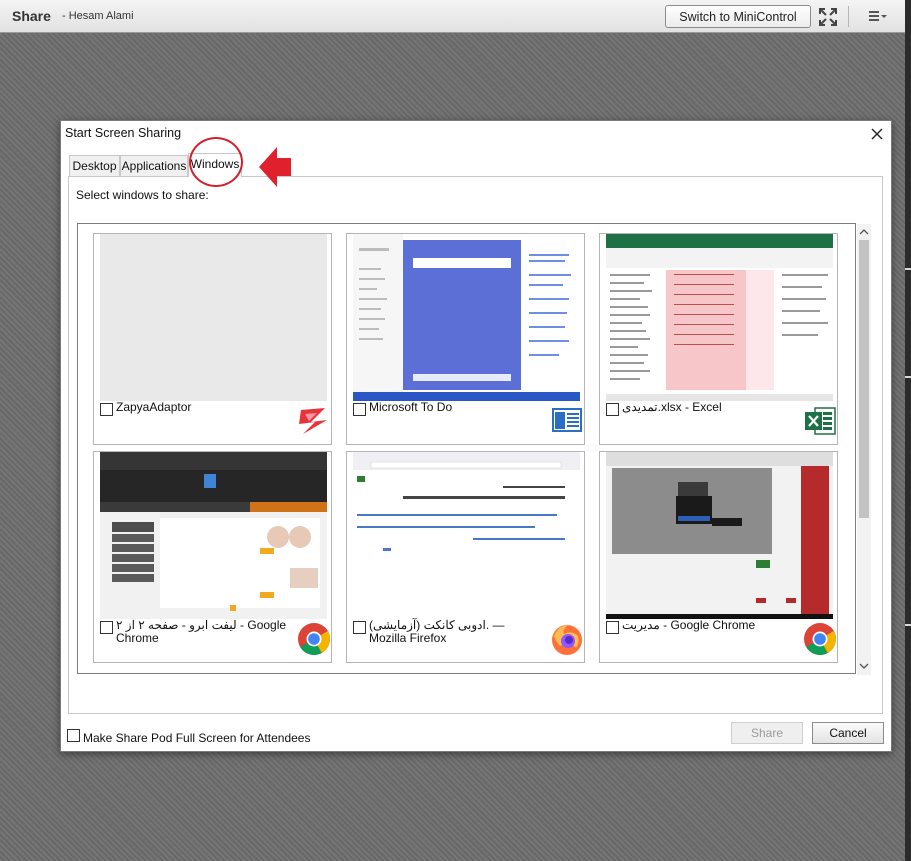 The image size is (911, 861). What do you see at coordinates (828, 17) in the screenshot?
I see `fullscreen-icon` at bounding box center [828, 17].